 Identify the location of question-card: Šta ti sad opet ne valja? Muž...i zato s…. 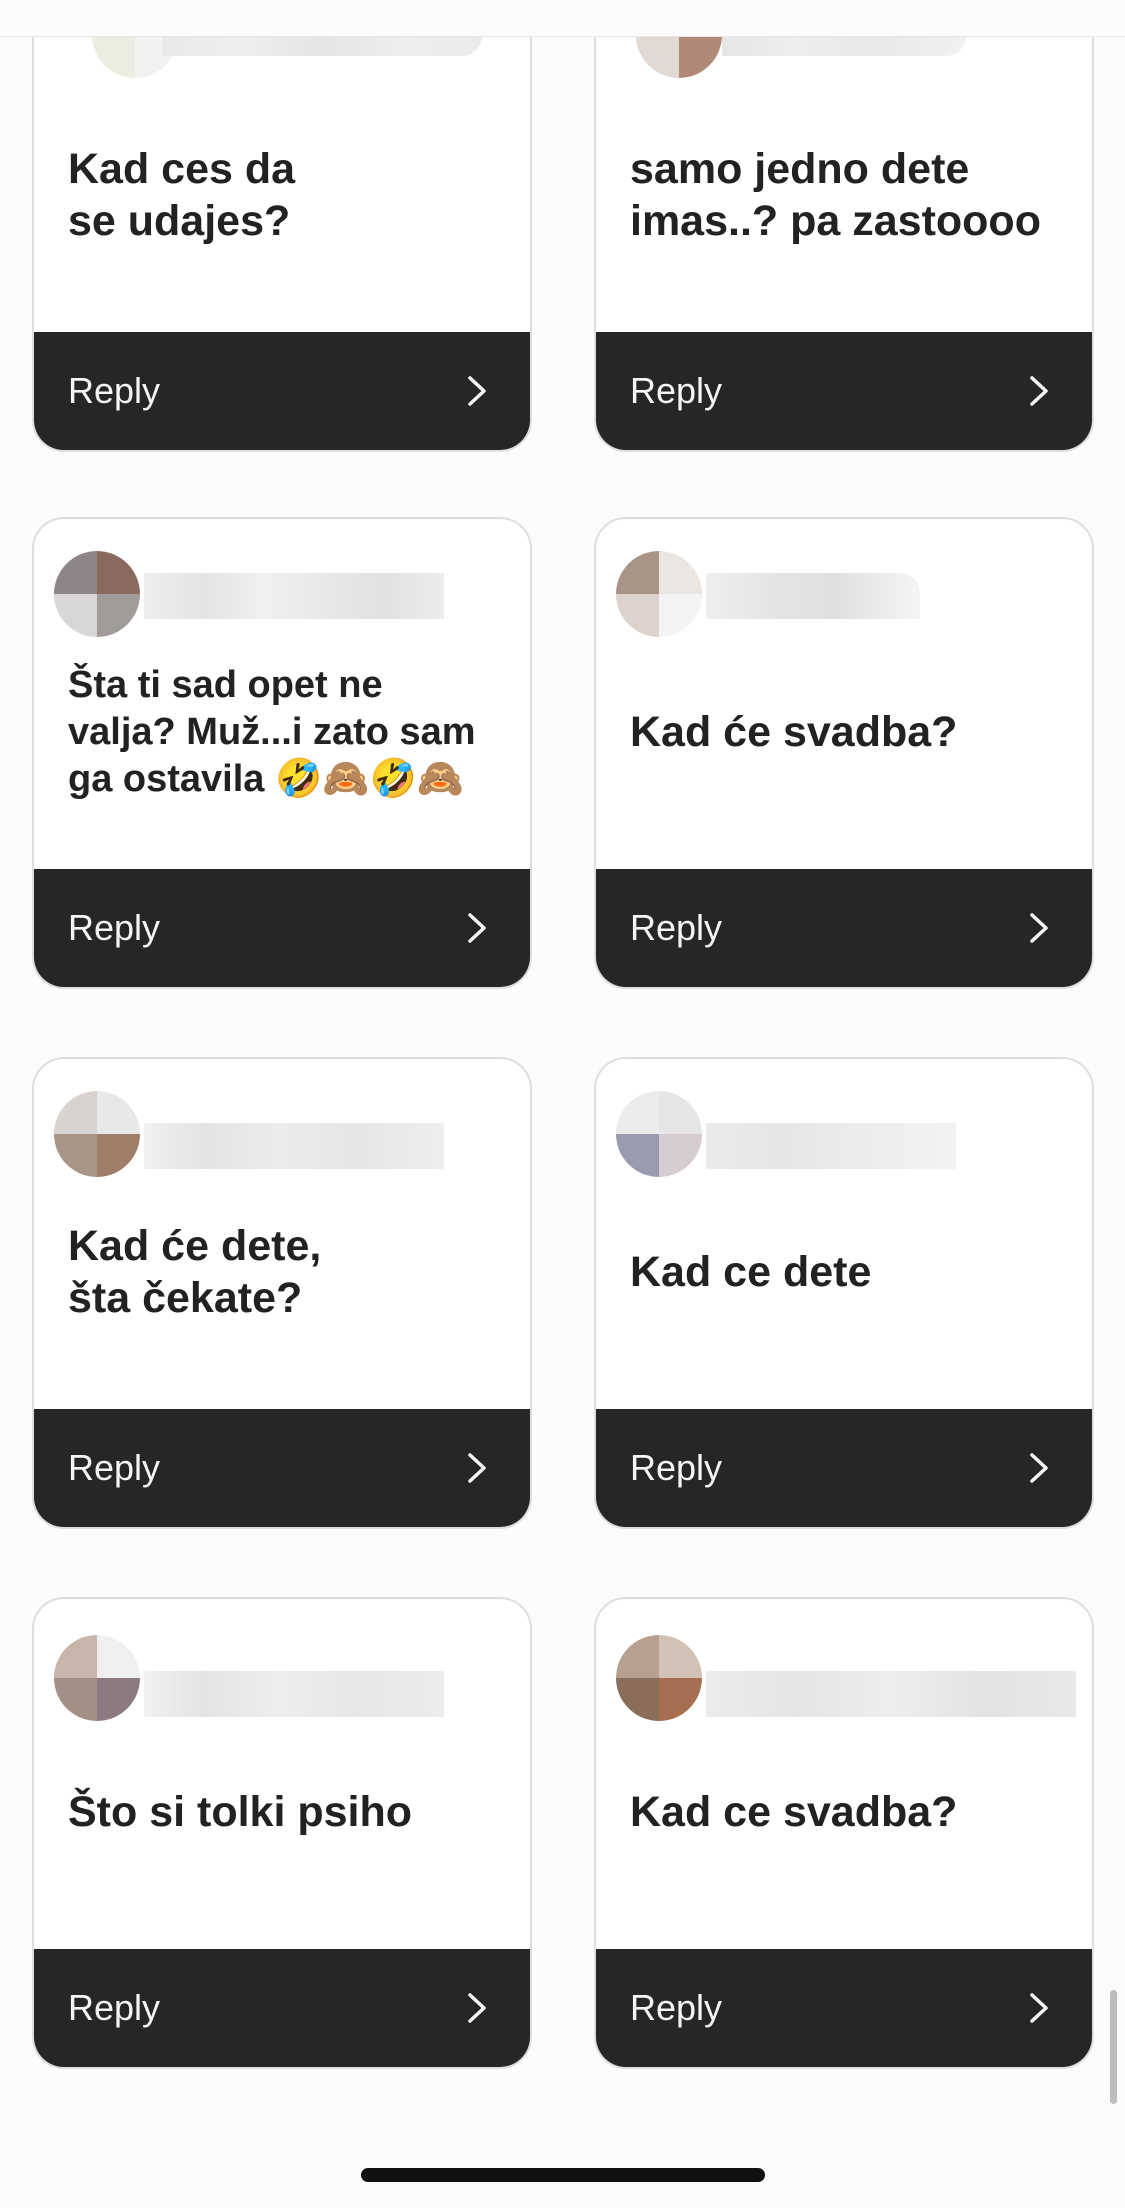
(282, 753).